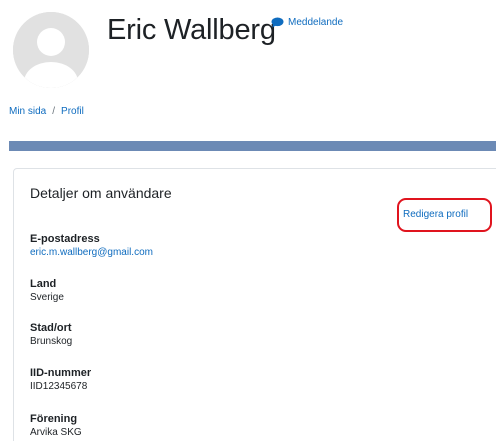 The width and height of the screenshot is (496, 441). I want to click on field-label: E-postadress, so click(65, 239).